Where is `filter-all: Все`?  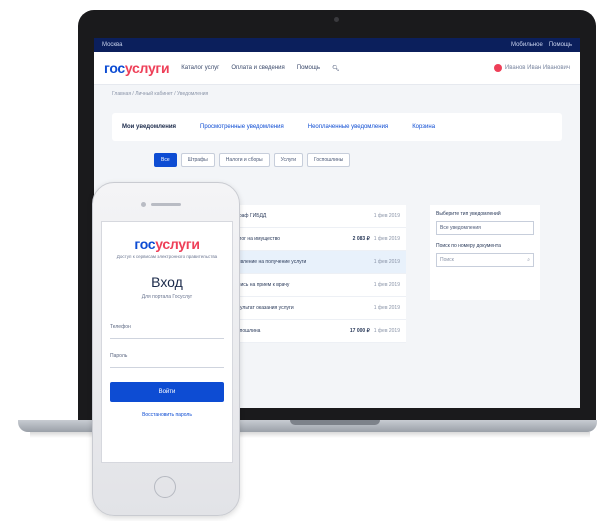 filter-all: Все is located at coordinates (165, 160).